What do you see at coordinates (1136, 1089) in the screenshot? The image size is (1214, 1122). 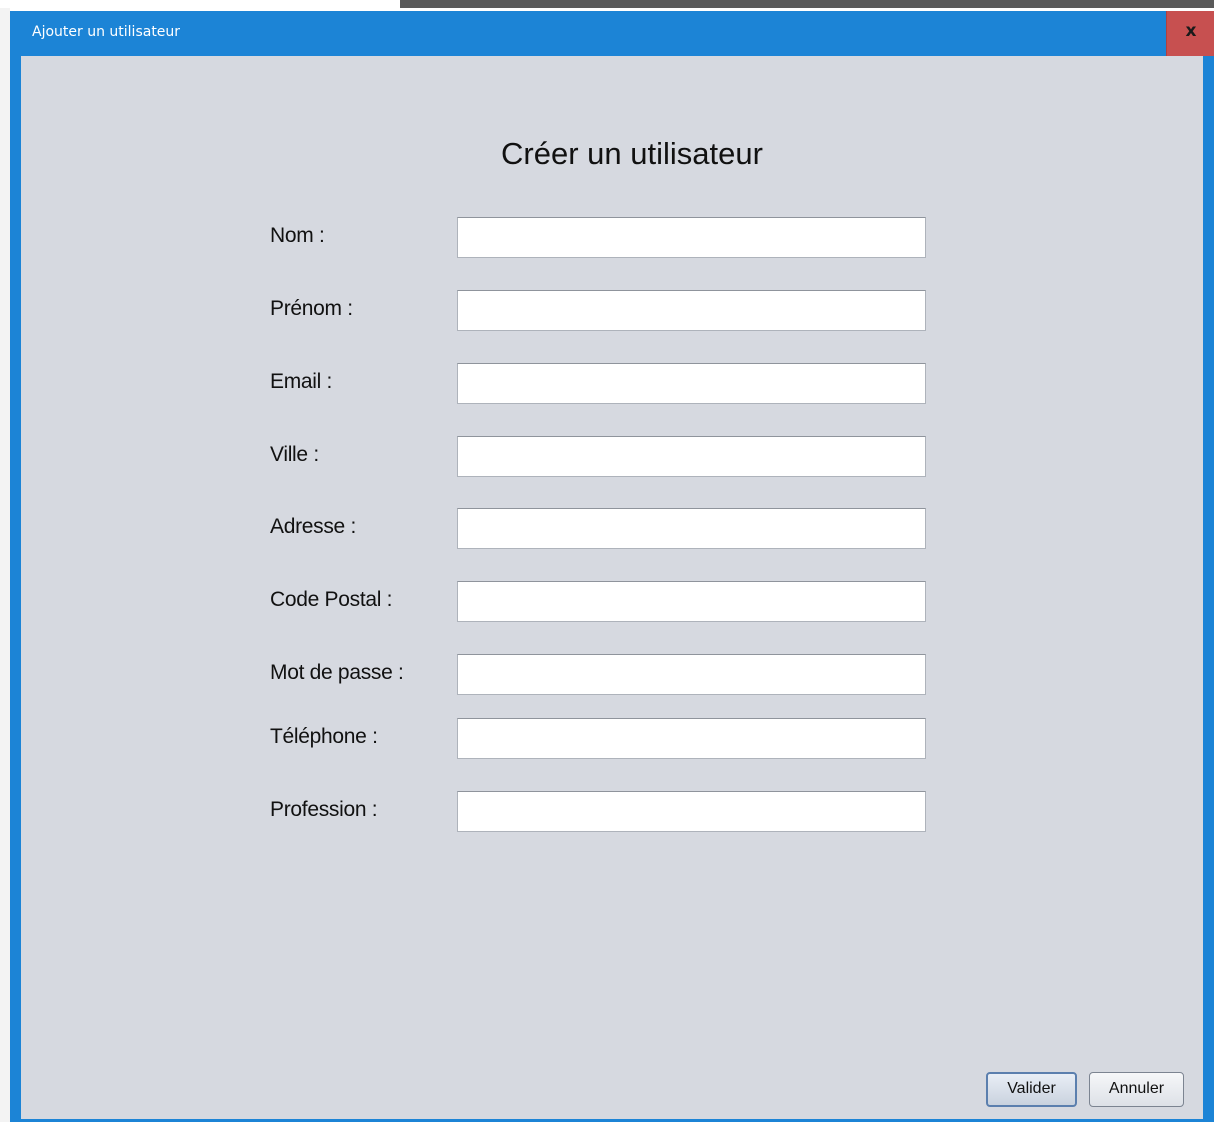 I see `cancel-button: Annuler` at bounding box center [1136, 1089].